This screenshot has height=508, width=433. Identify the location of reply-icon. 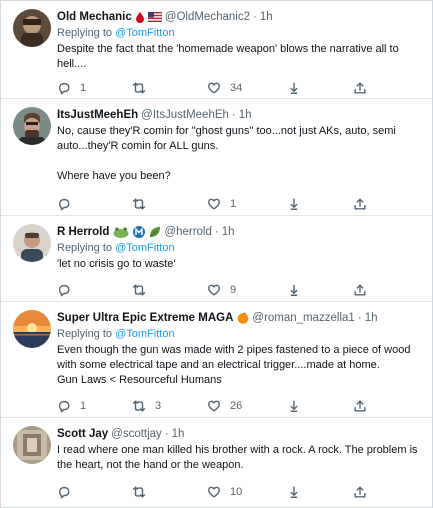
(64, 406).